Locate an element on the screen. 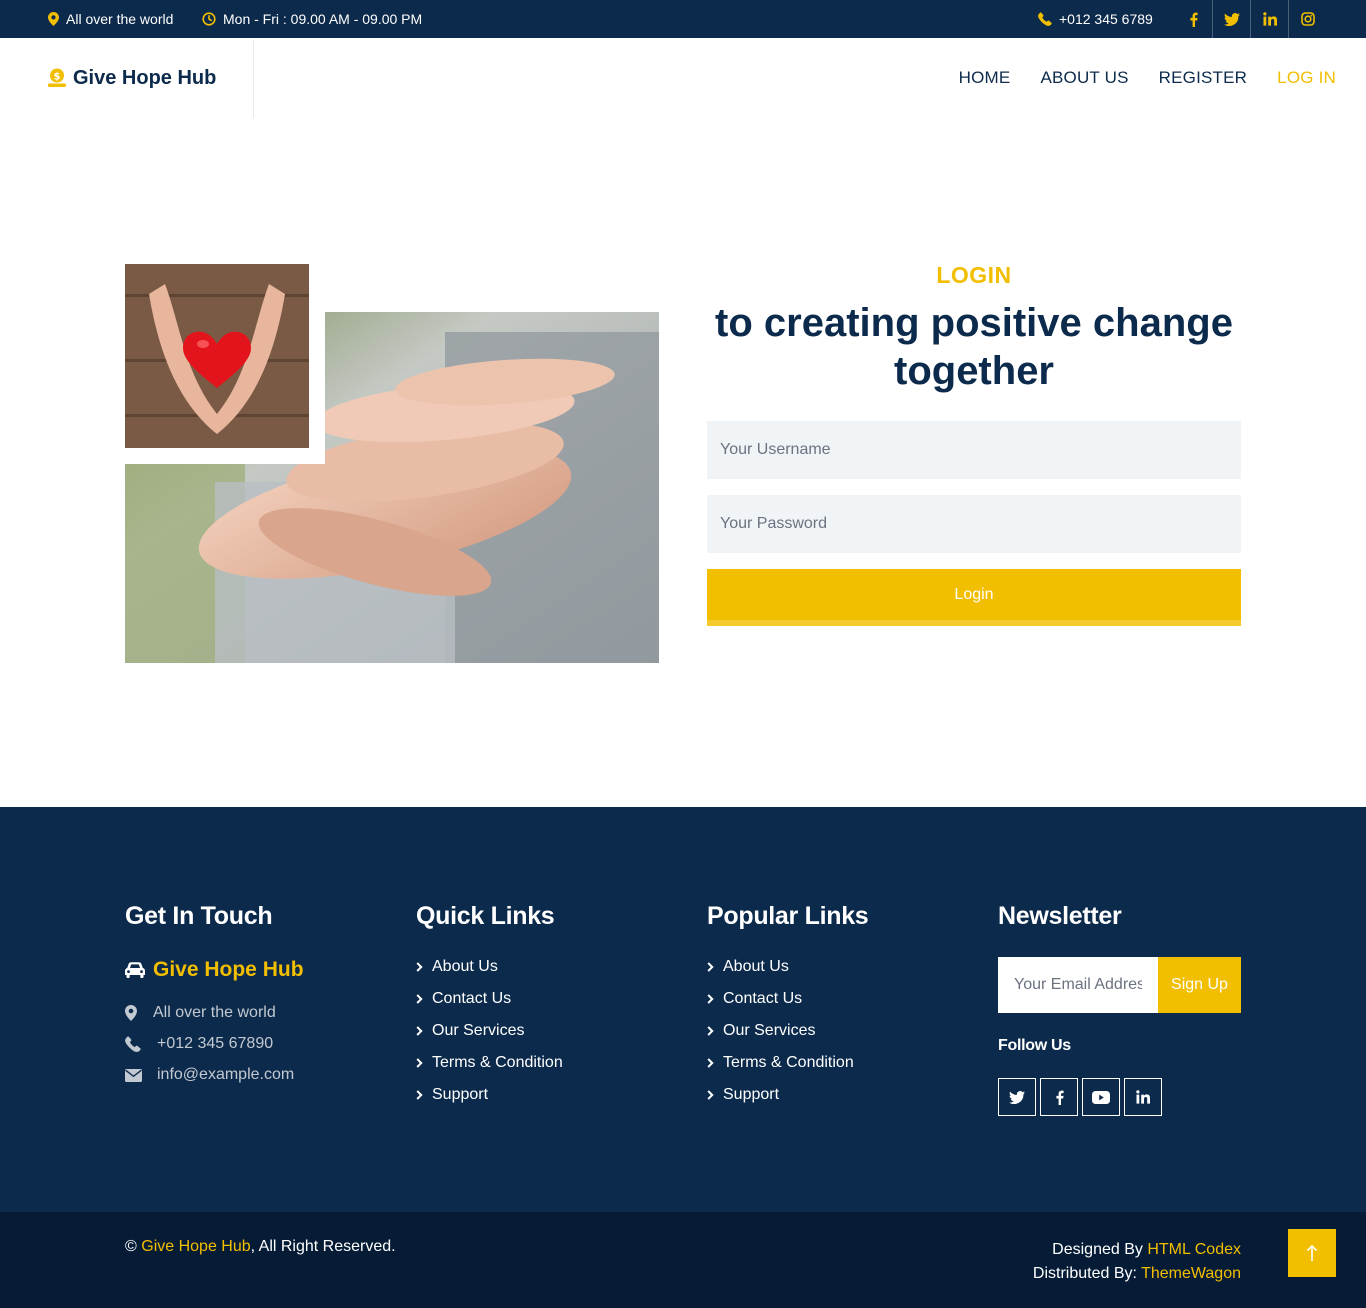 The width and height of the screenshot is (1366, 1308). brand-logo-link: $ Give Hope Hub is located at coordinates (131, 78).